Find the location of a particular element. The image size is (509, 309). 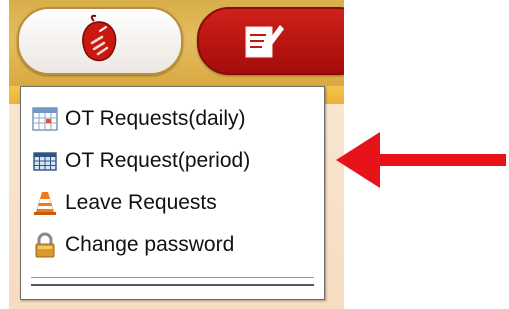

traffic-cone-icon is located at coordinates (45, 203).